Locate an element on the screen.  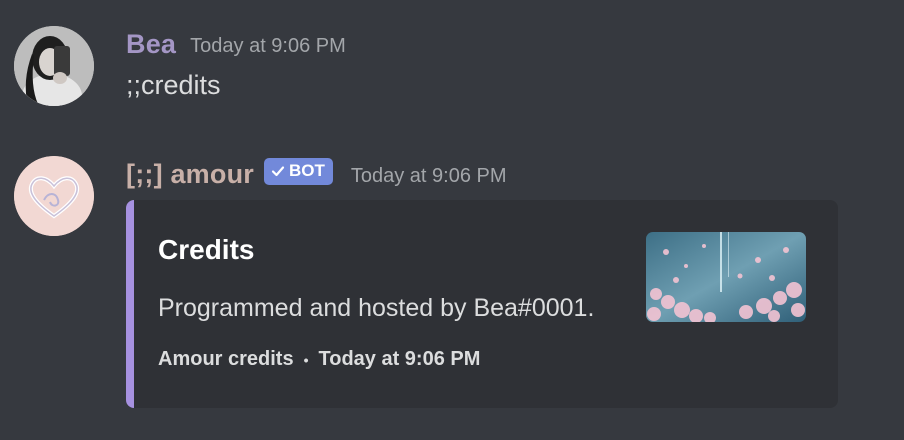
embed-footer: Amour credits • Today at 9:06 PM is located at coordinates (319, 359).